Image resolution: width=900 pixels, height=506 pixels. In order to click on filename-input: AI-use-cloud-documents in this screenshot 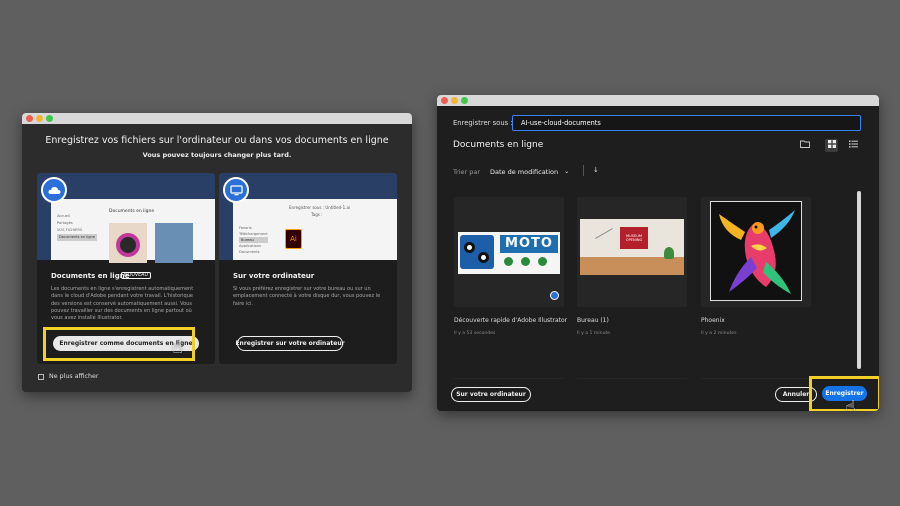, I will do `click(686, 123)`.